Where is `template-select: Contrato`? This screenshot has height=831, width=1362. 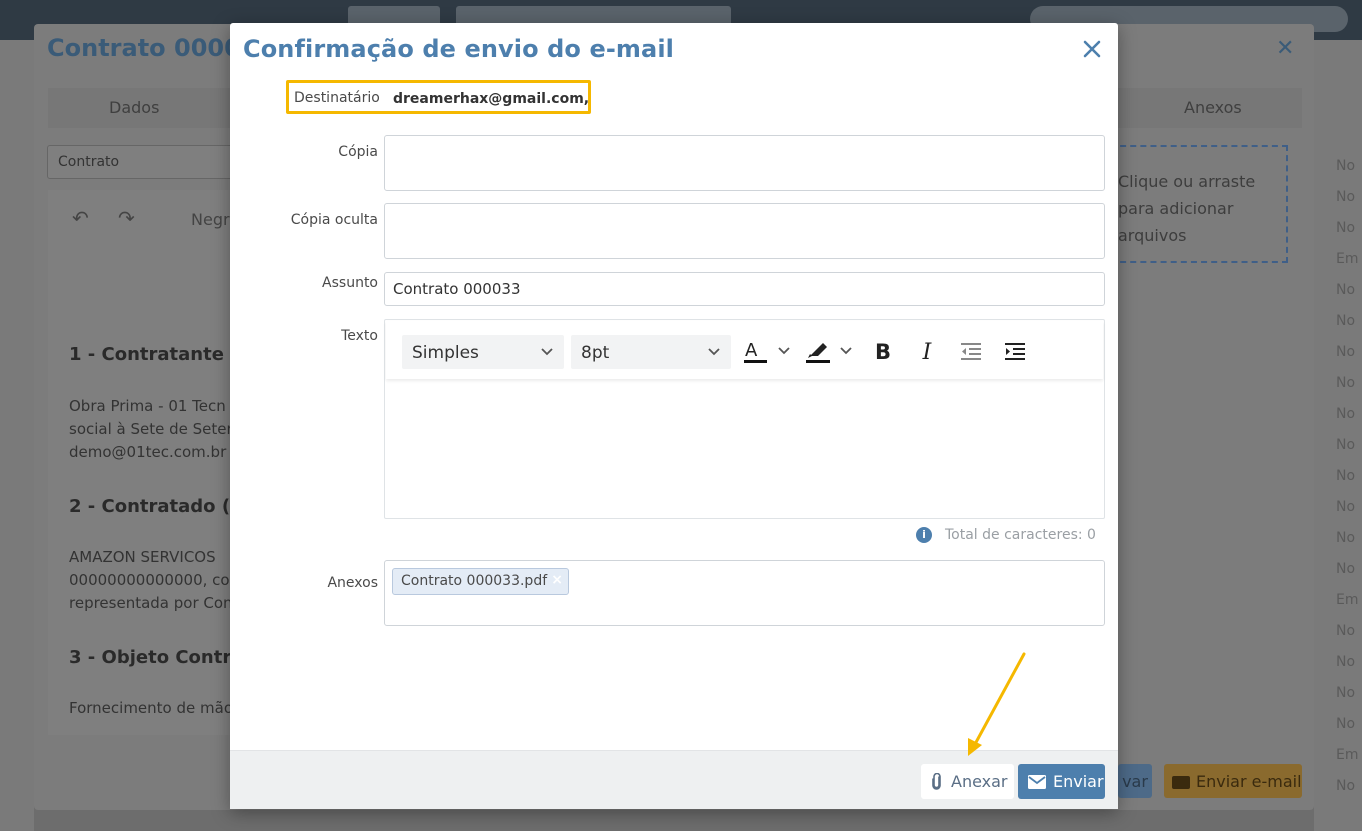
template-select: Contrato is located at coordinates (142, 162).